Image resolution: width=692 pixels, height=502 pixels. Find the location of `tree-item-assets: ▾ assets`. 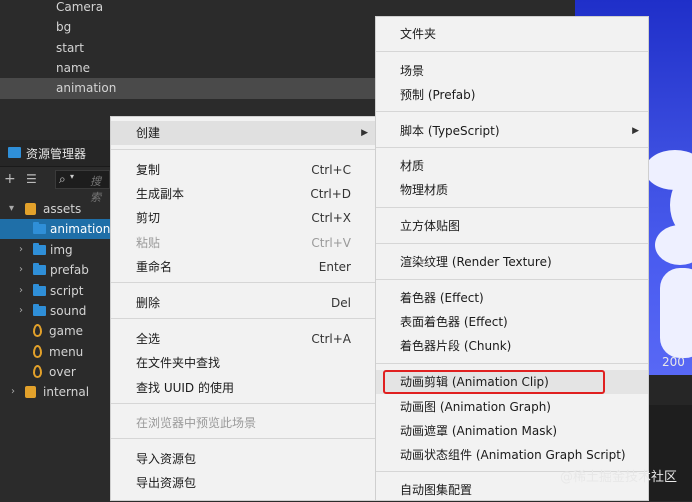

tree-item-assets: ▾ assets is located at coordinates (55, 209).